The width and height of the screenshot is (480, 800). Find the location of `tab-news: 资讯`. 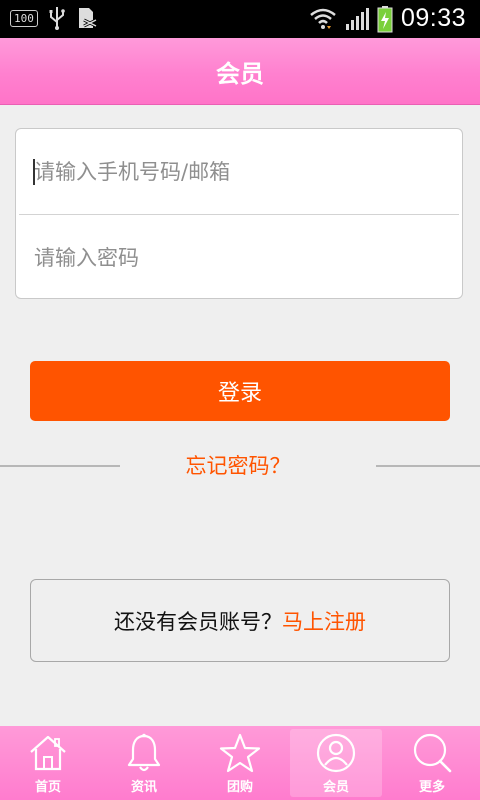

tab-news: 资讯 is located at coordinates (144, 763).